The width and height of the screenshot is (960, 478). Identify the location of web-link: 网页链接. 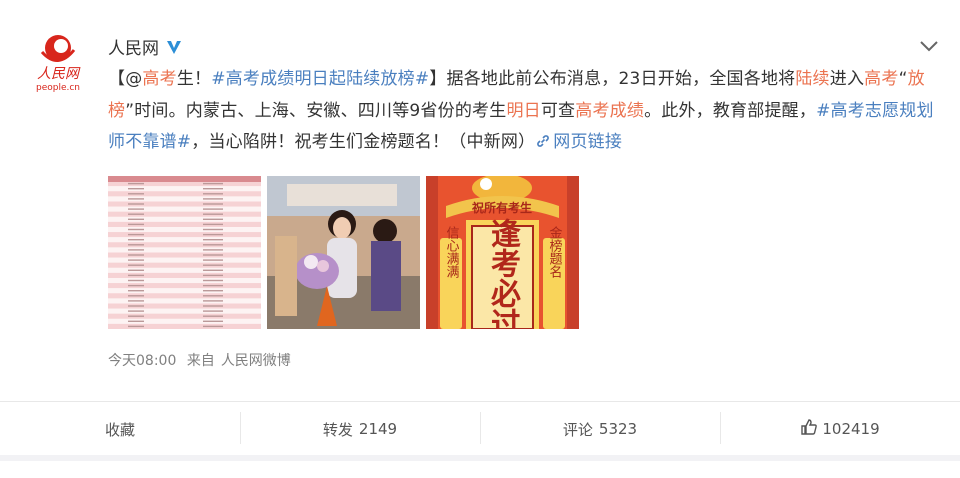
(578, 142).